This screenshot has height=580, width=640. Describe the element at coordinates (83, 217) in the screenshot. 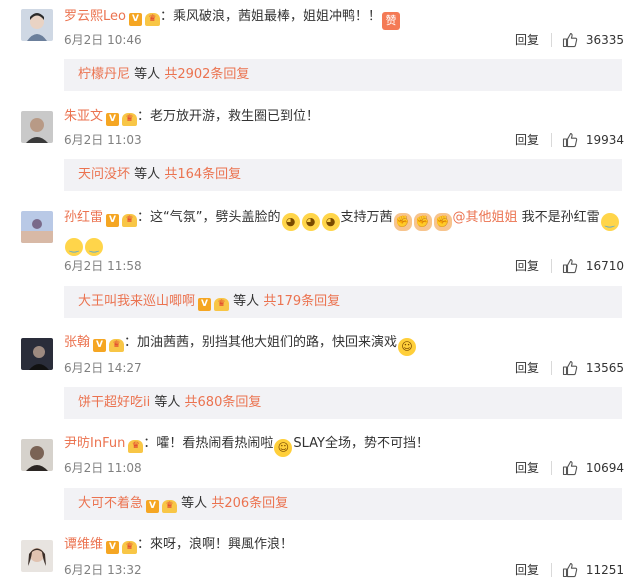

I see `username-link: 孙红雷` at that location.